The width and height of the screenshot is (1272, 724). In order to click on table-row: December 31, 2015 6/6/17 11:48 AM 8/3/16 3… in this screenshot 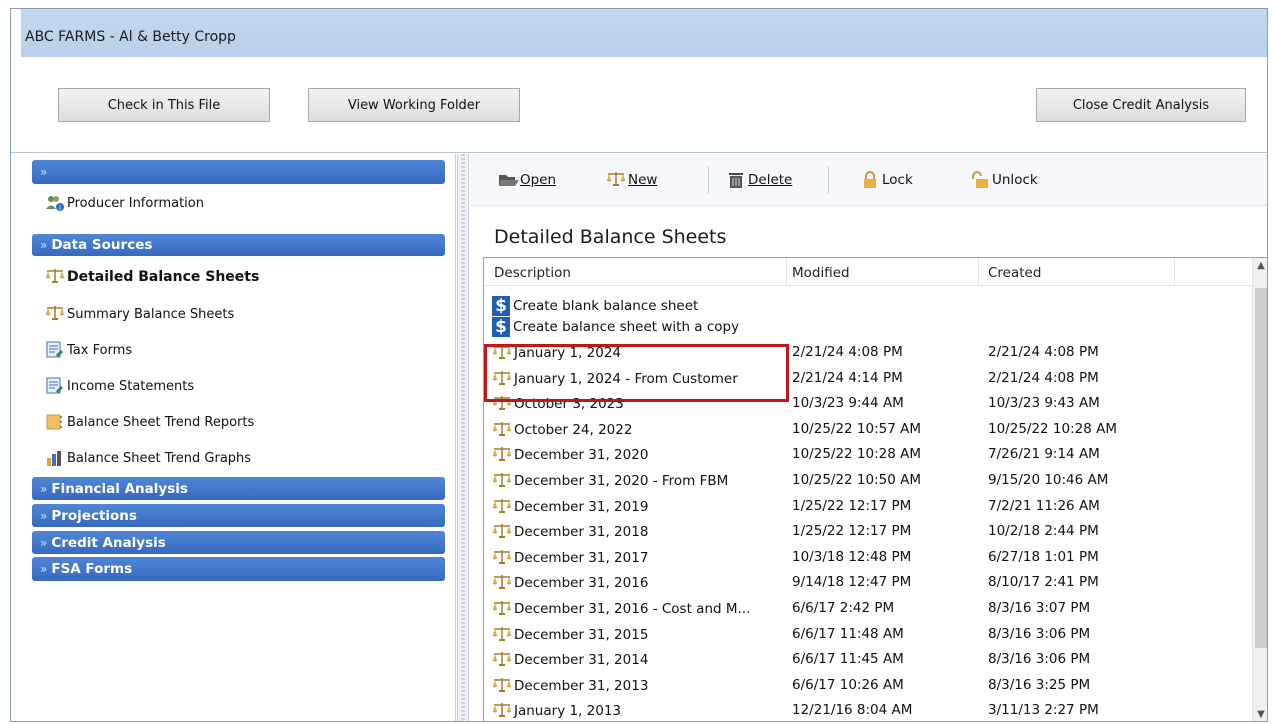, I will do `click(869, 634)`.